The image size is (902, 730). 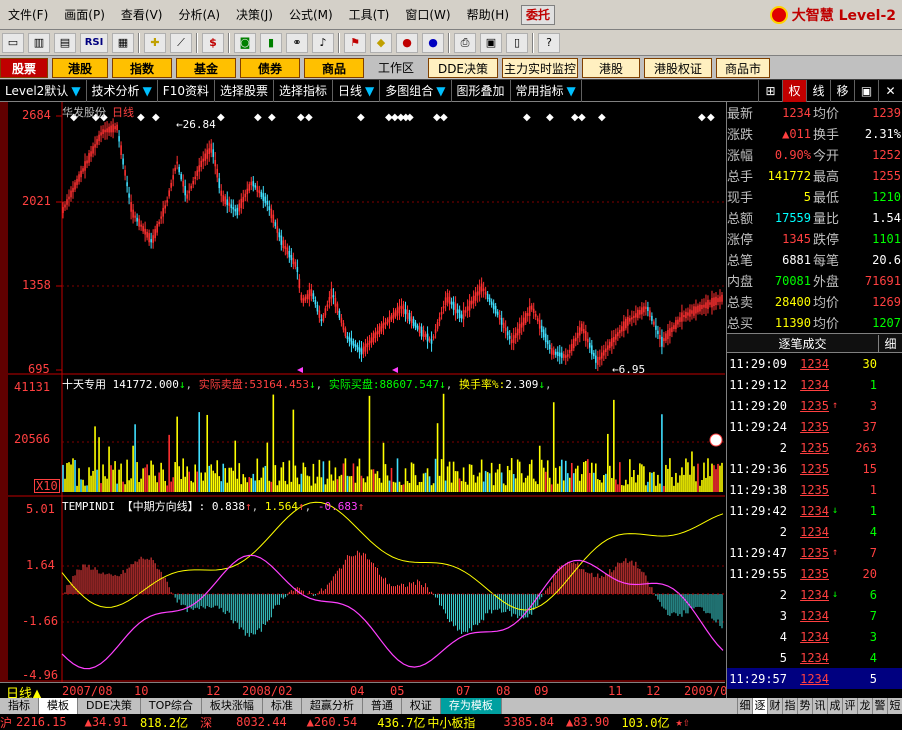 What do you see at coordinates (270, 67) in the screenshot?
I see `bond-button: 债券` at bounding box center [270, 67].